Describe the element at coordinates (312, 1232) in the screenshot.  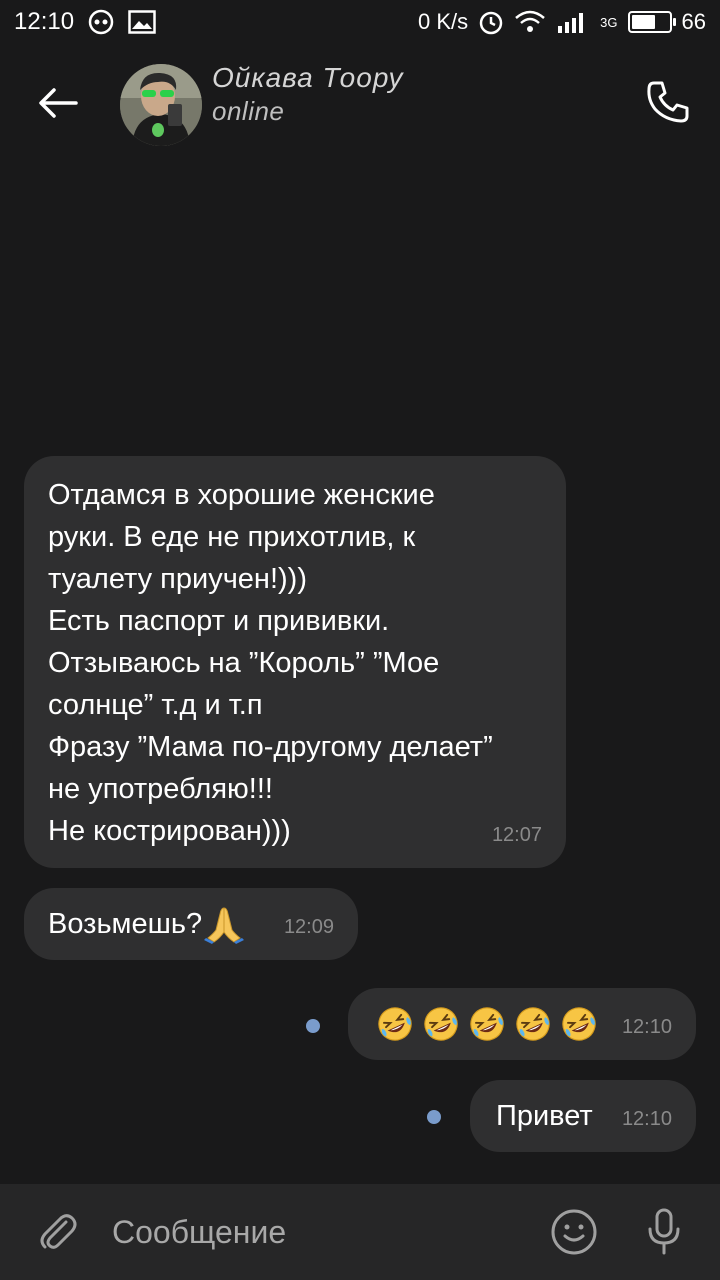
I see `message-input` at that location.